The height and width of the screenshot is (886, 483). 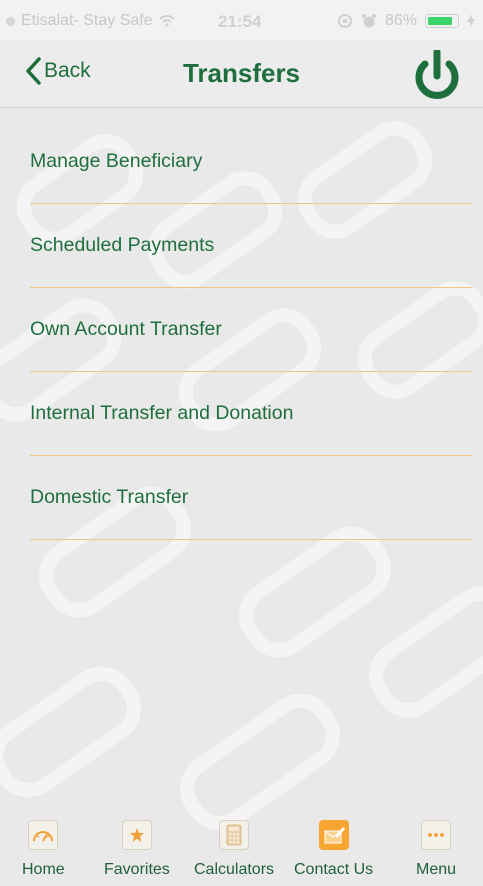 I want to click on status-right: 86%, so click(x=406, y=21).